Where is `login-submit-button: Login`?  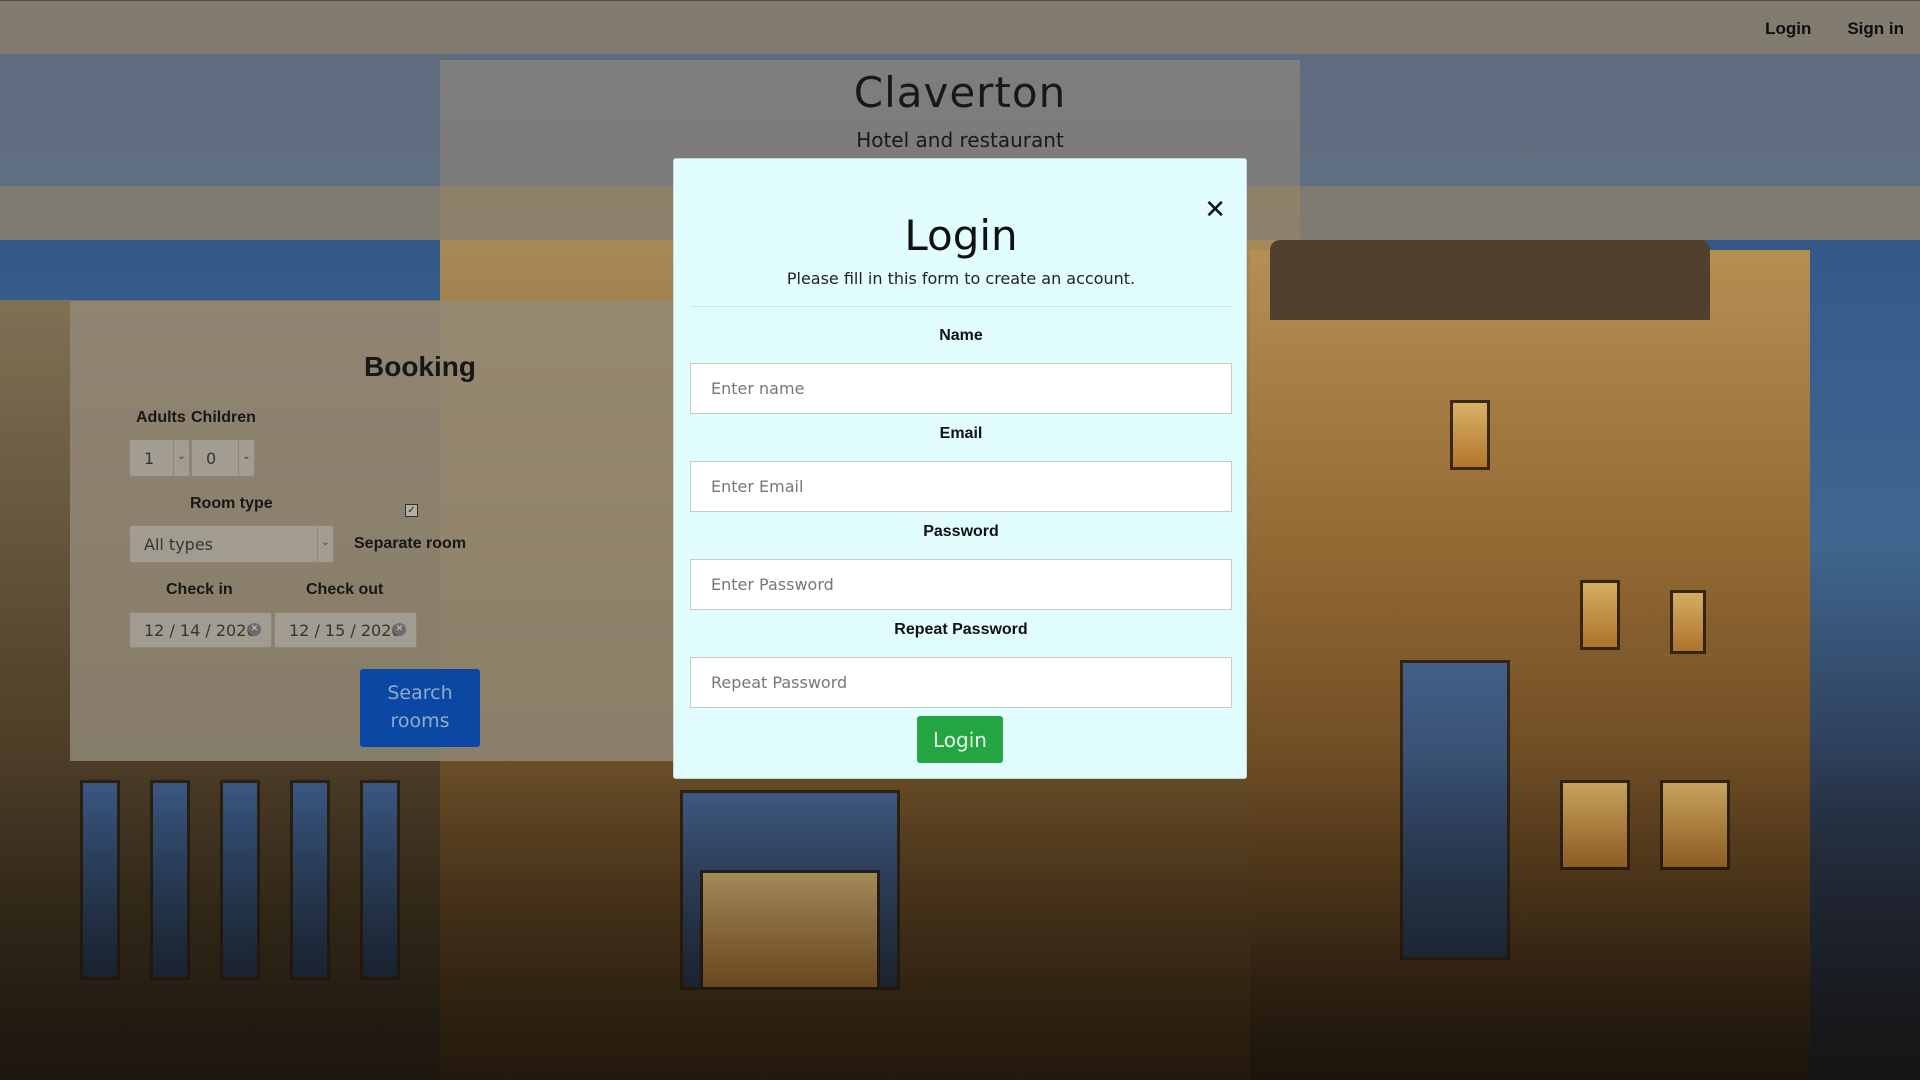
login-submit-button: Login is located at coordinates (960, 739).